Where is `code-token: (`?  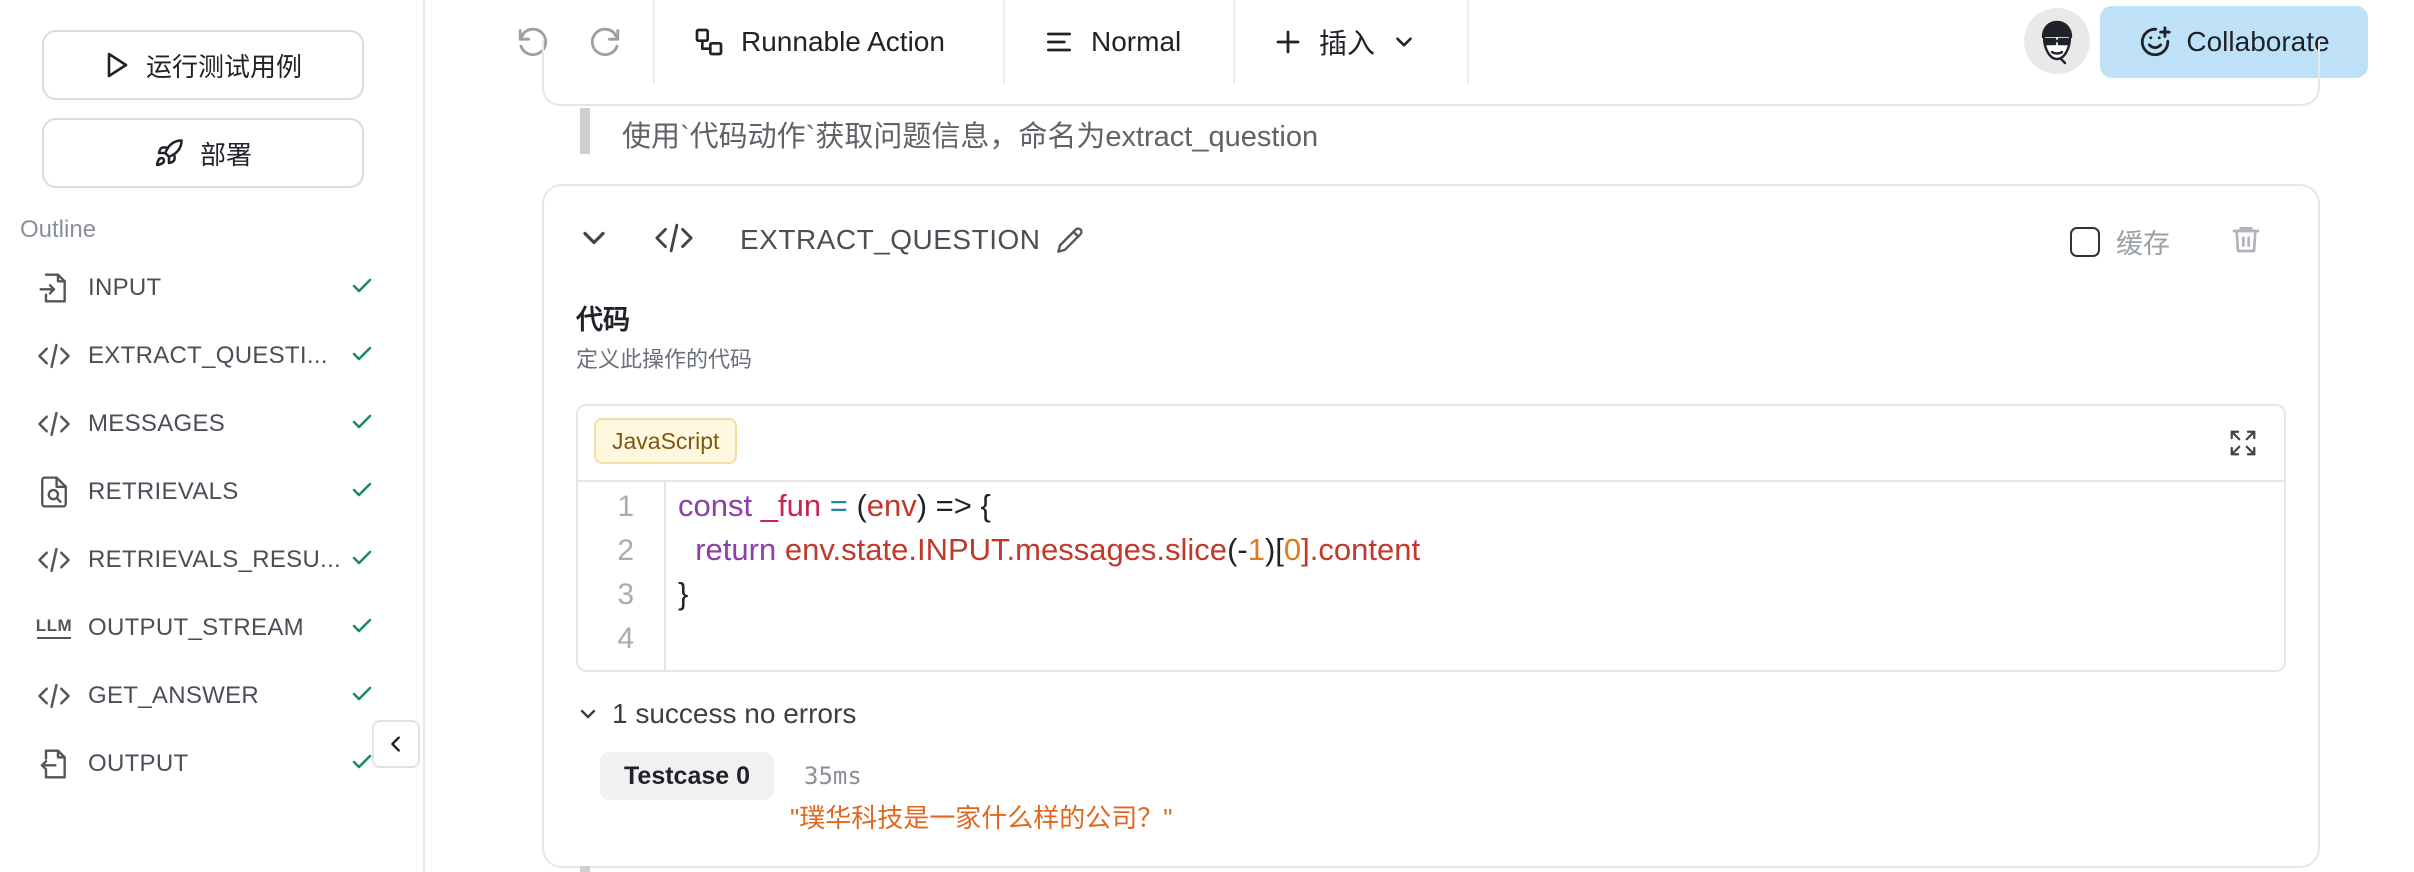
code-token: ( is located at coordinates (861, 505).